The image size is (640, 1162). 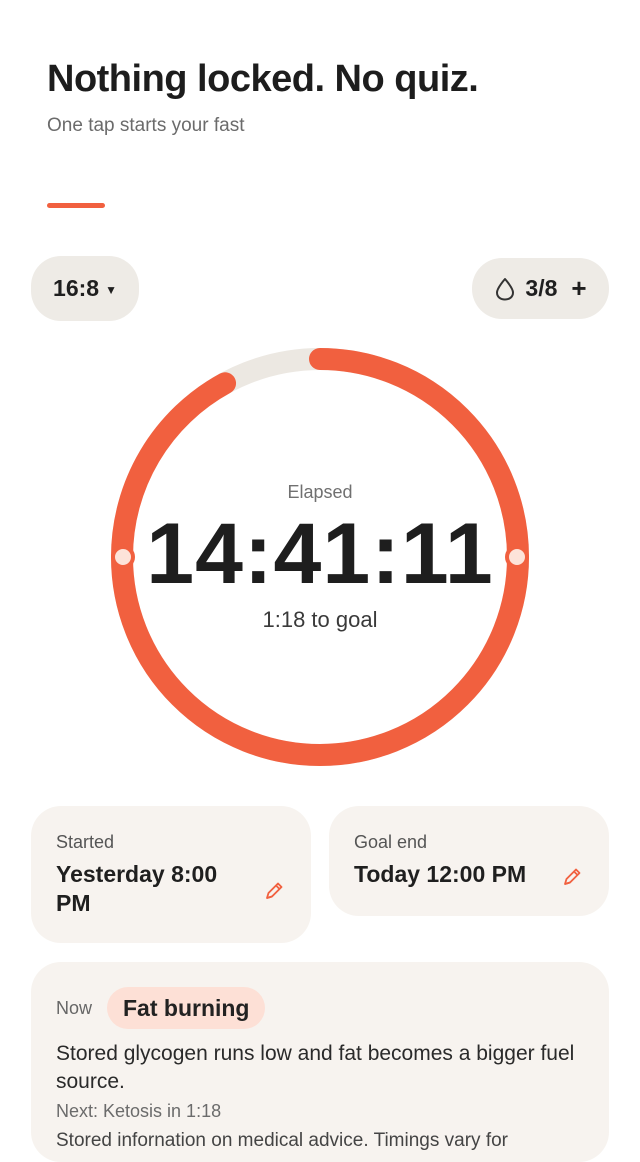 I want to click on add-water-button: +, so click(x=578, y=288).